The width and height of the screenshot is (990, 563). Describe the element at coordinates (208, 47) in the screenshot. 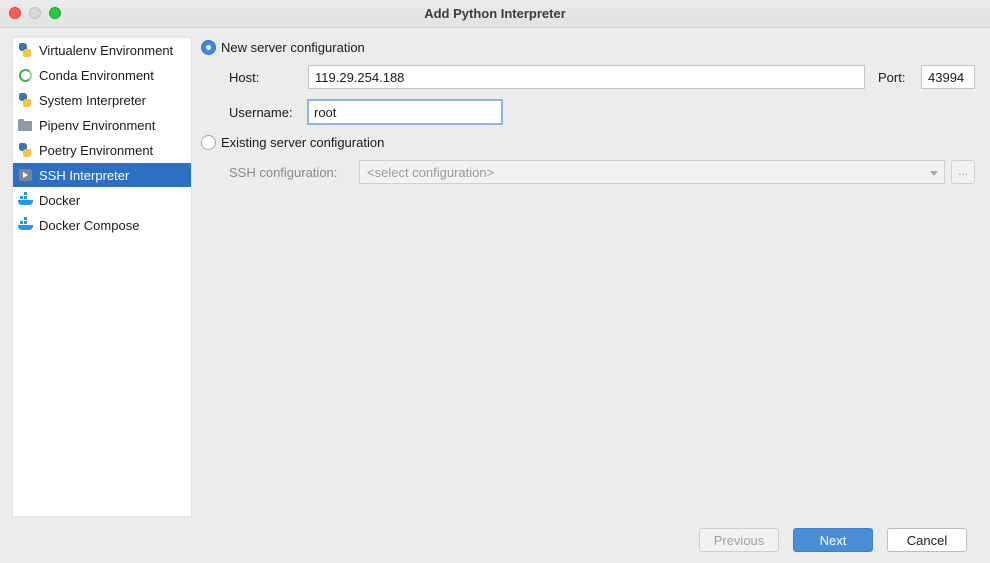

I see `new-server-radio` at that location.